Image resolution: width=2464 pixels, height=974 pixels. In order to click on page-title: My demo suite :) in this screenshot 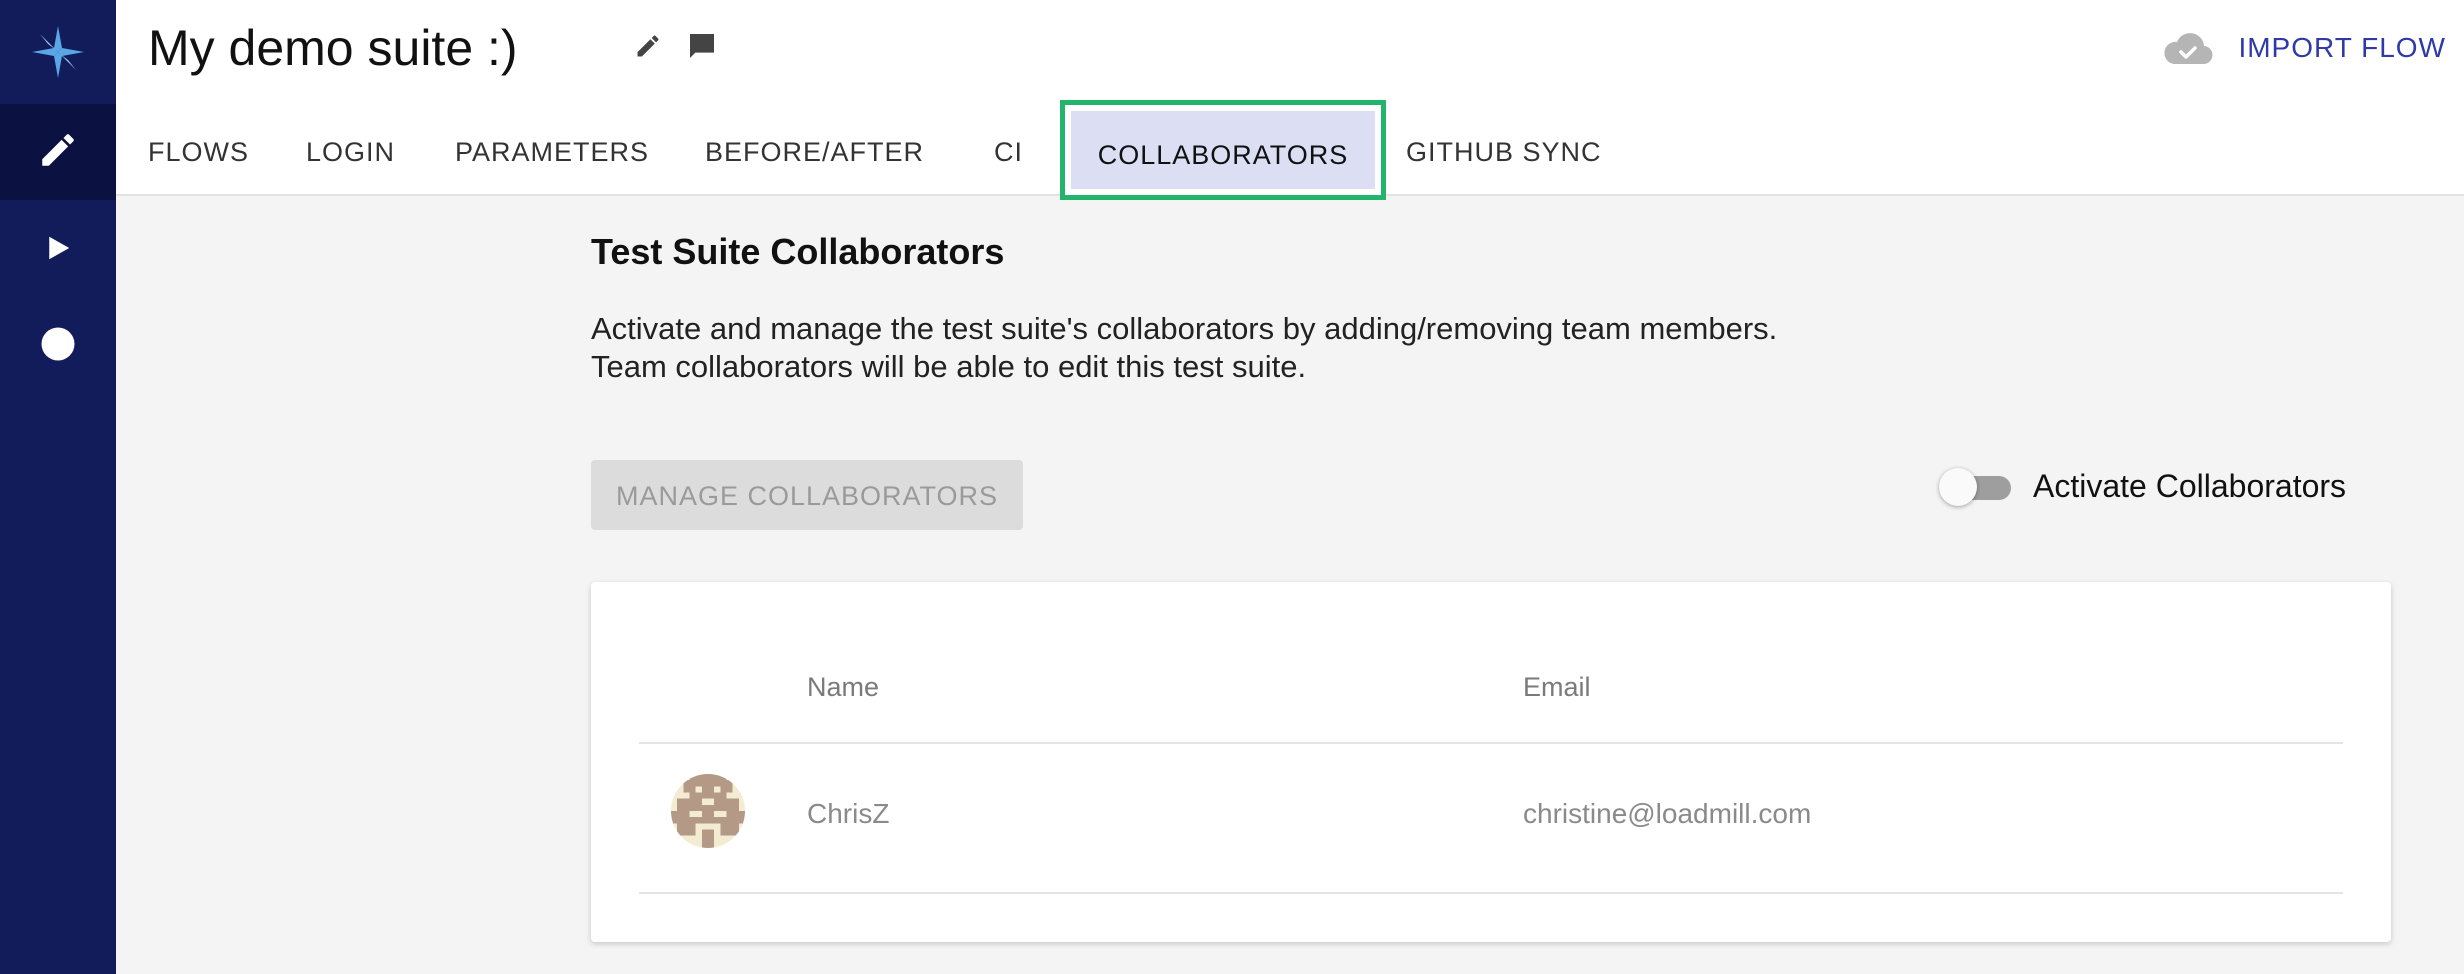, I will do `click(333, 48)`.